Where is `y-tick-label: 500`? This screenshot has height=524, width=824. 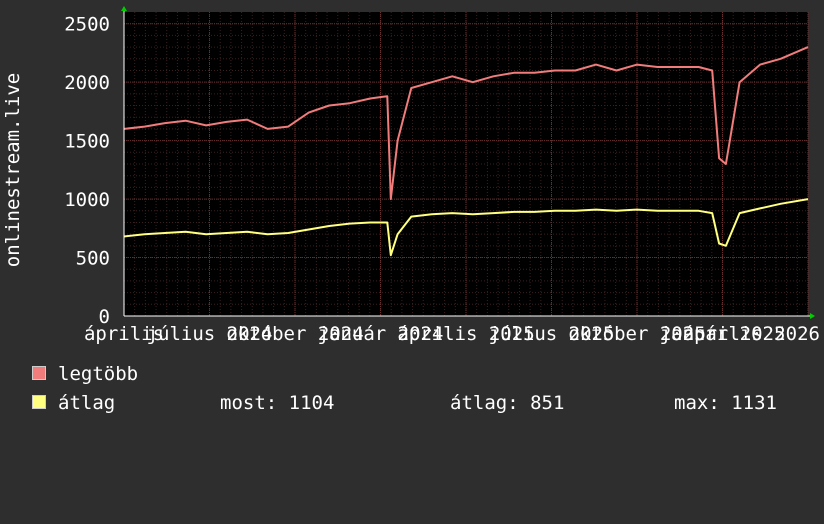
y-tick-label: 500 is located at coordinates (93, 259).